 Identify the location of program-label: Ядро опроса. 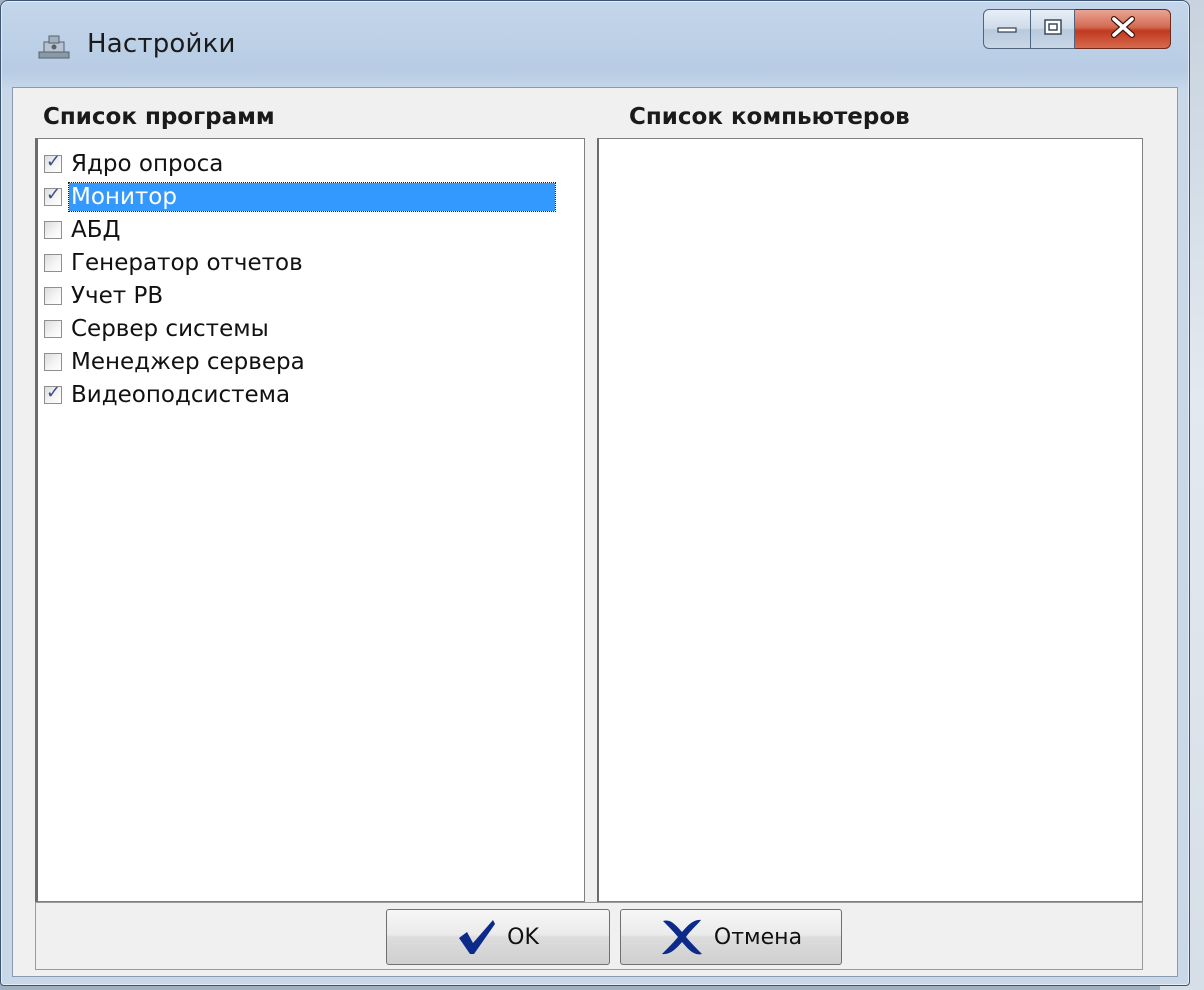
(147, 163).